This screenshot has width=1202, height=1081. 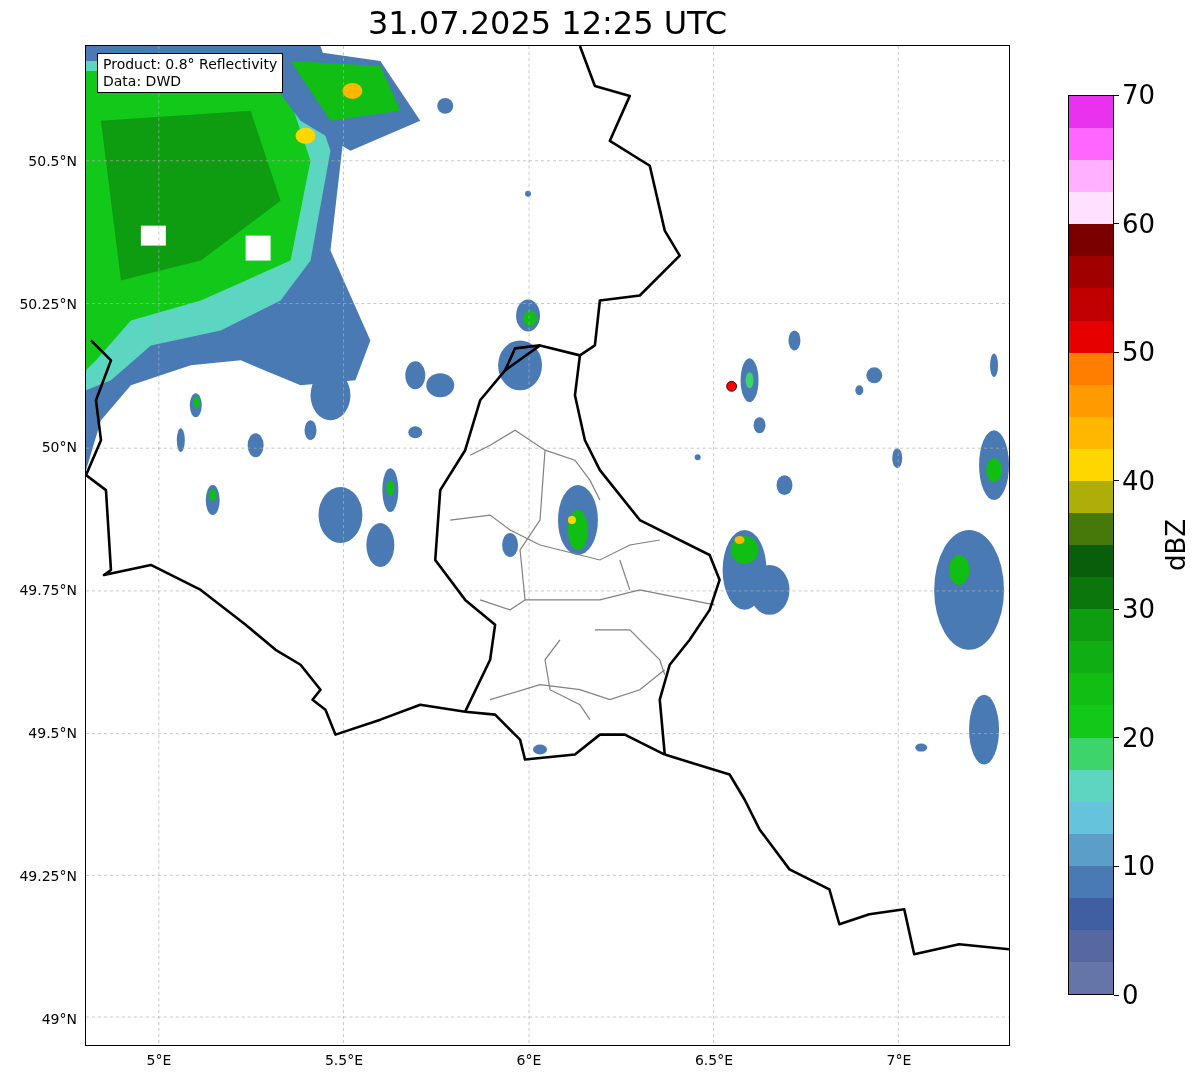 I want to click on latitude-label: 50.25°N, so click(x=48, y=304).